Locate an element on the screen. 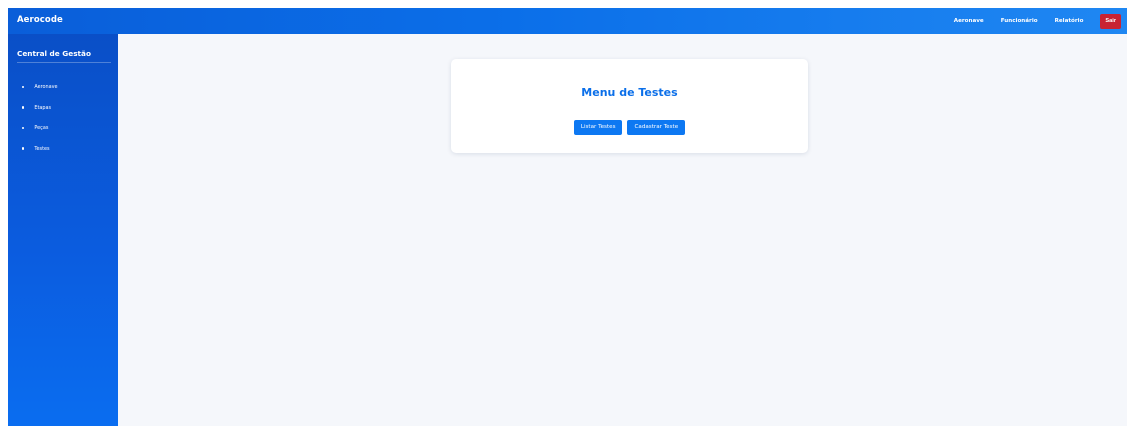 The width and height of the screenshot is (1135, 426). sidebar-item-label: Testes is located at coordinates (42, 148).